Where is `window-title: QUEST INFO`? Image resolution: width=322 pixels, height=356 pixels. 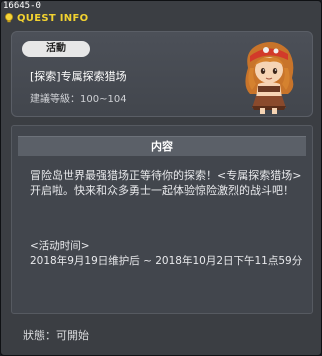 window-title: QUEST INFO is located at coordinates (53, 18).